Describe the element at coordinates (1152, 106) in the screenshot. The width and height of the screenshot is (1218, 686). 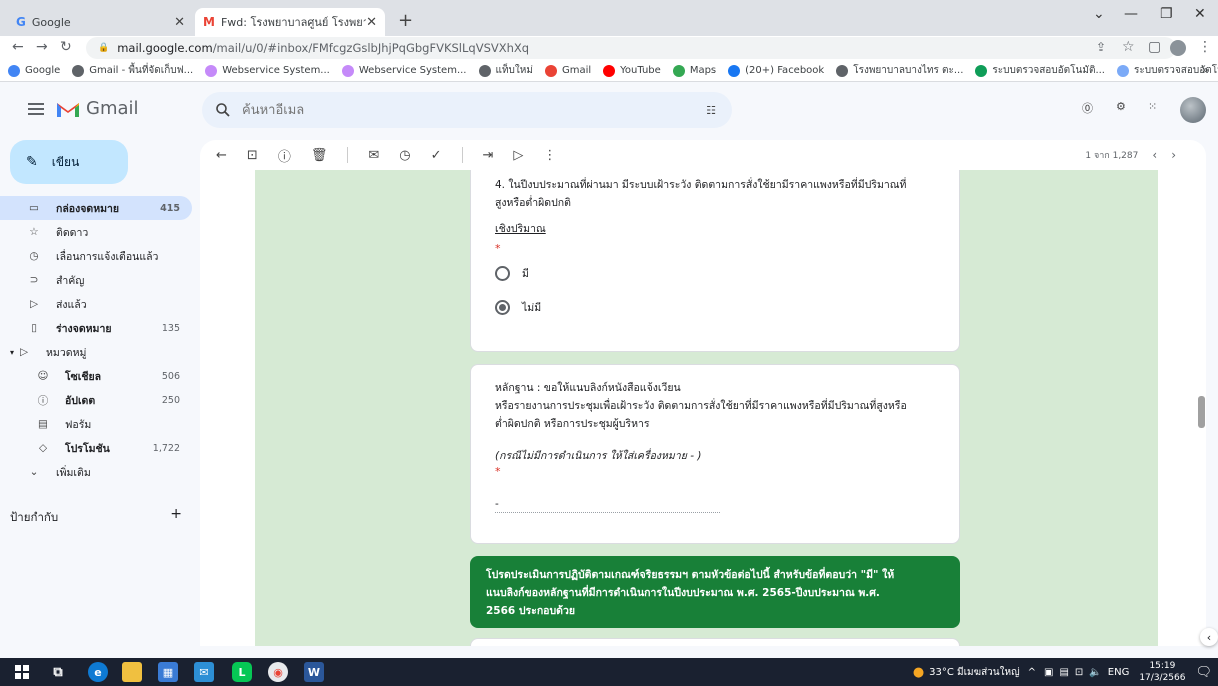
I see `apps-grid-icon: ⁙` at that location.